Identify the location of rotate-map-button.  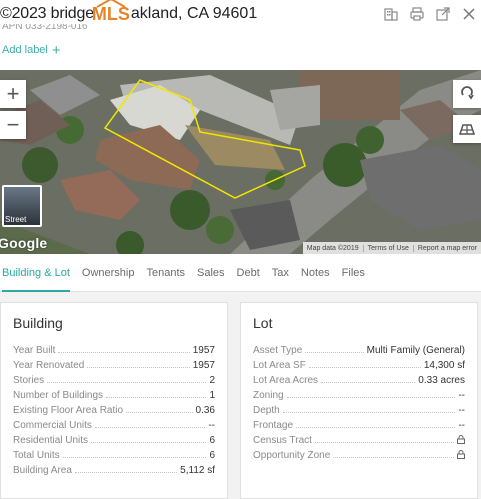
(467, 94).